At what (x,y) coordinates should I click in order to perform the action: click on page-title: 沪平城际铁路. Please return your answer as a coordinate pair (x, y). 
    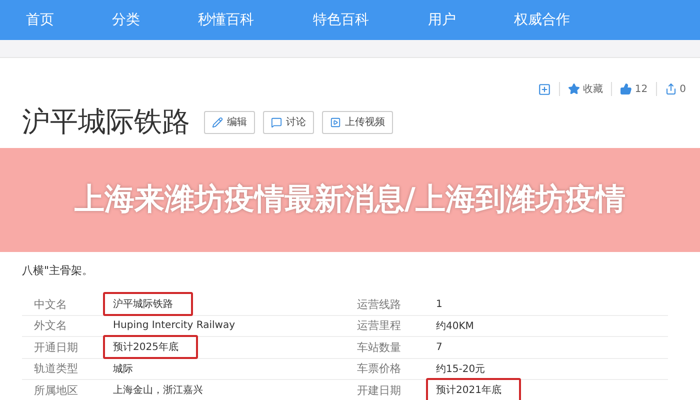
    Looking at the image, I should click on (106, 122).